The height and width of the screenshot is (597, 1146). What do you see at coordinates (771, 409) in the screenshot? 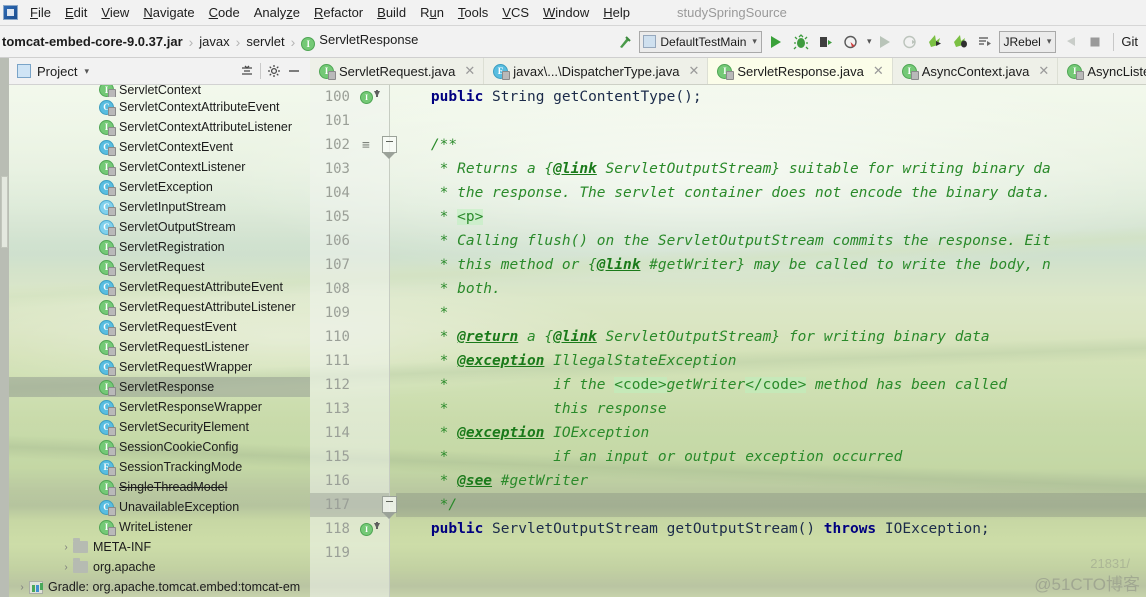
I see `code-line-113: * this response` at bounding box center [771, 409].